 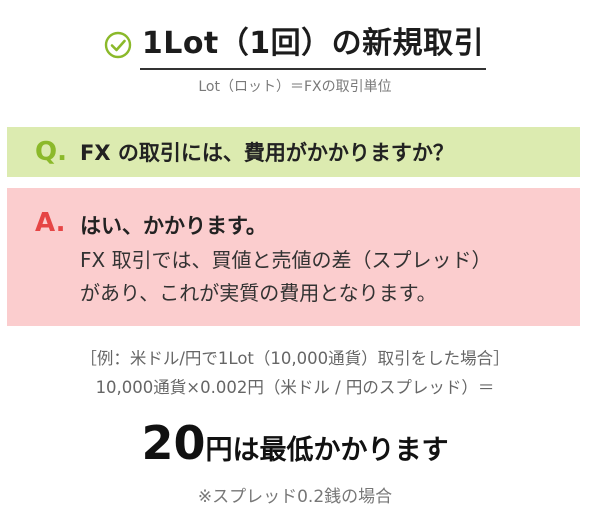 I want to click on answer-mark-label: A., so click(x=50, y=223).